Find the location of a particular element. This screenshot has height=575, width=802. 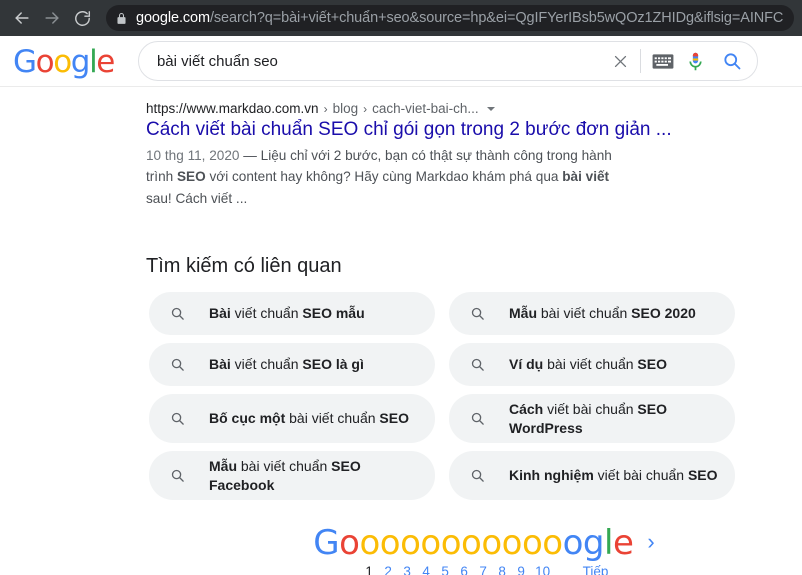

related-search-label: Mẫu bài viết chuẩn SEO 2020 is located at coordinates (602, 313).